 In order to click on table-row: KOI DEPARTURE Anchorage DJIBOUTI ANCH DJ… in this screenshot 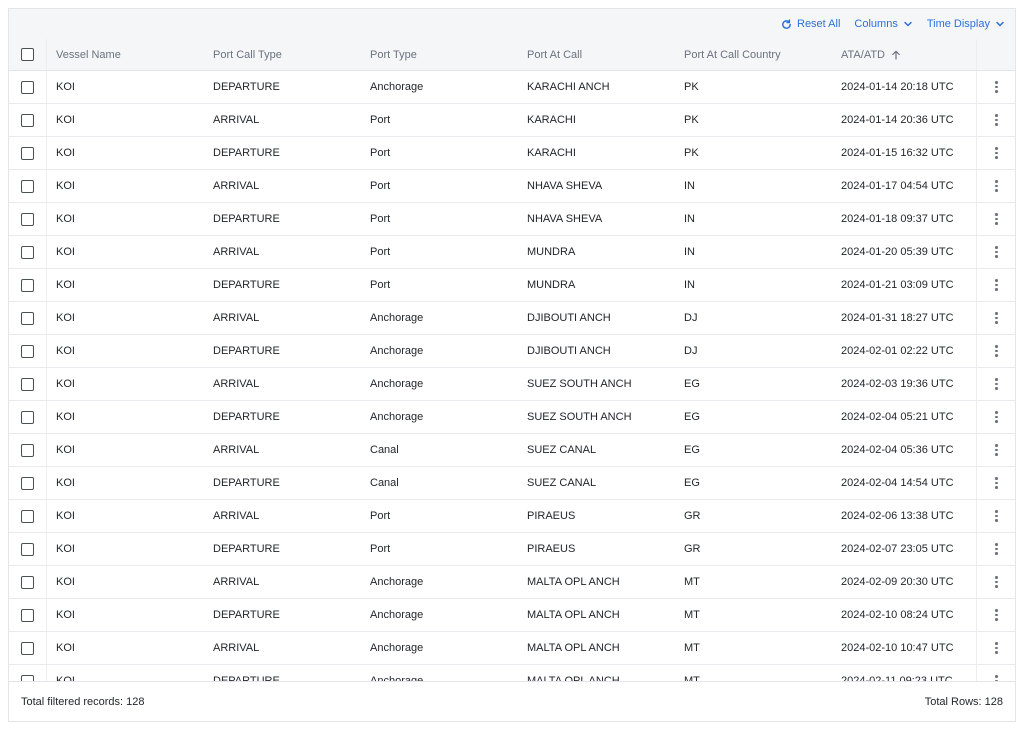, I will do `click(512, 351)`.